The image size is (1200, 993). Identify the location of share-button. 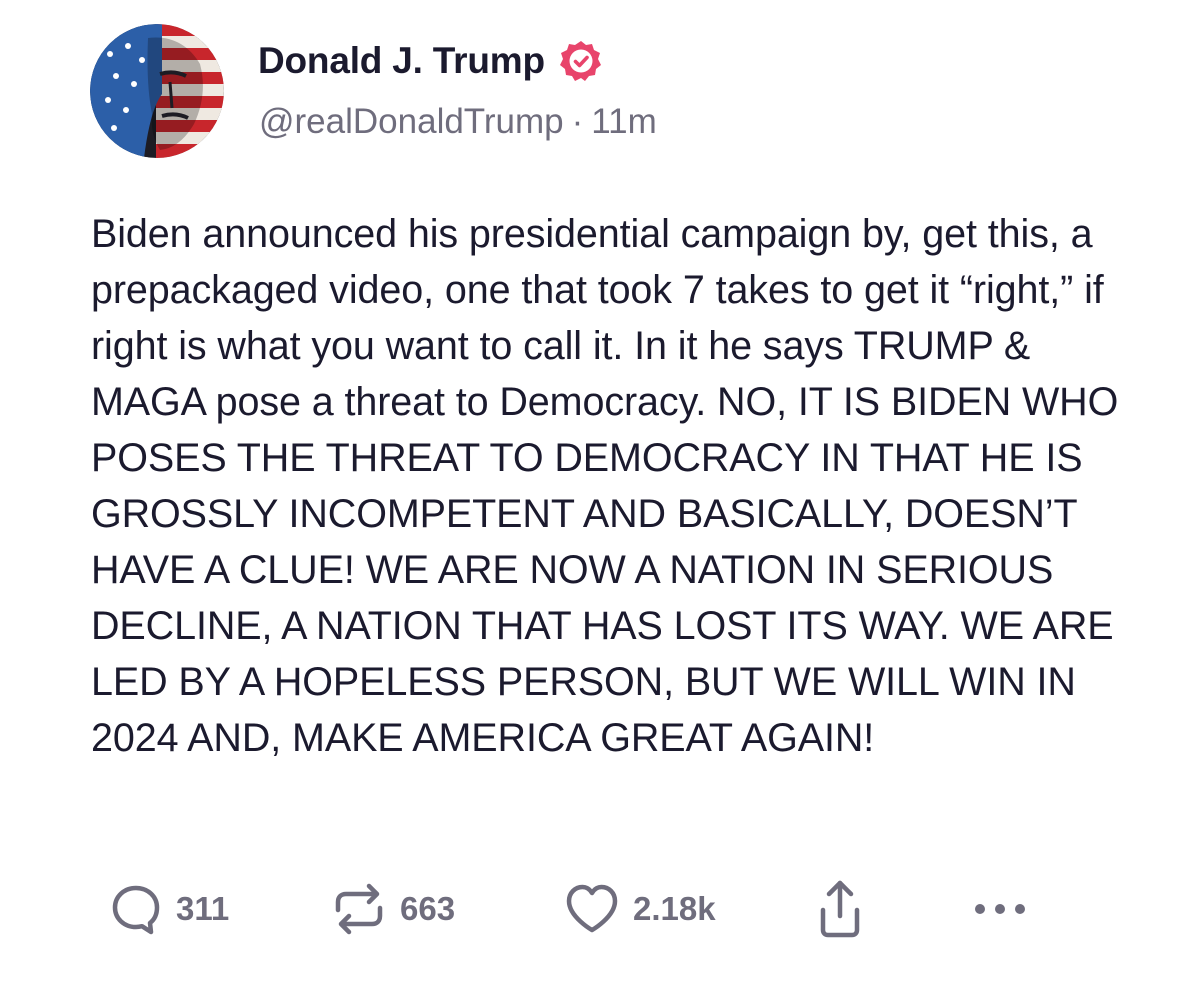
(840, 909).